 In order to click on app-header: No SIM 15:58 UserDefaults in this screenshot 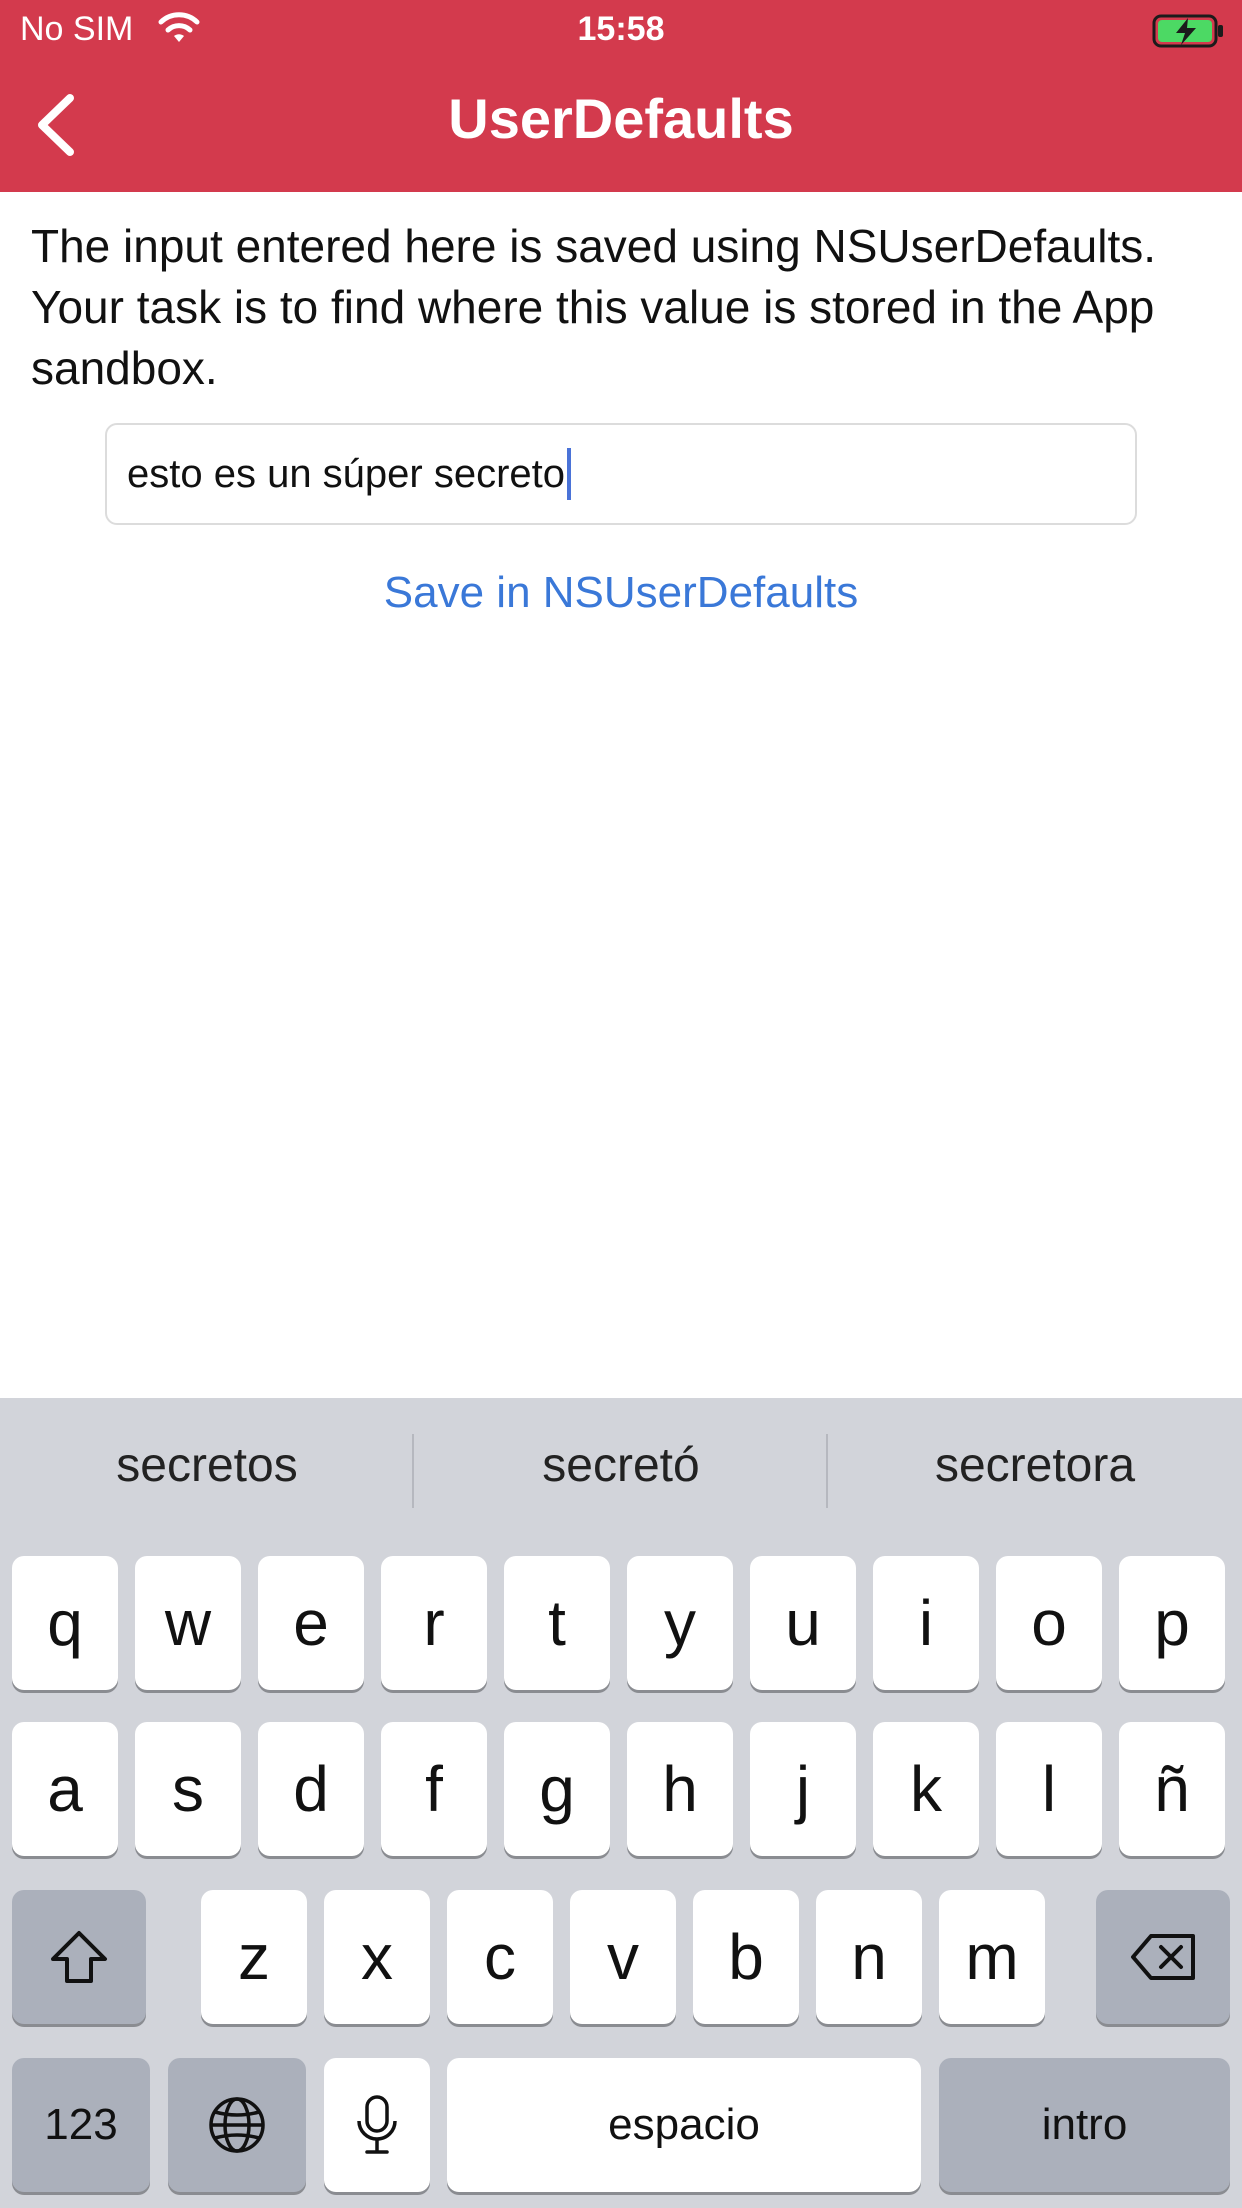, I will do `click(621, 96)`.